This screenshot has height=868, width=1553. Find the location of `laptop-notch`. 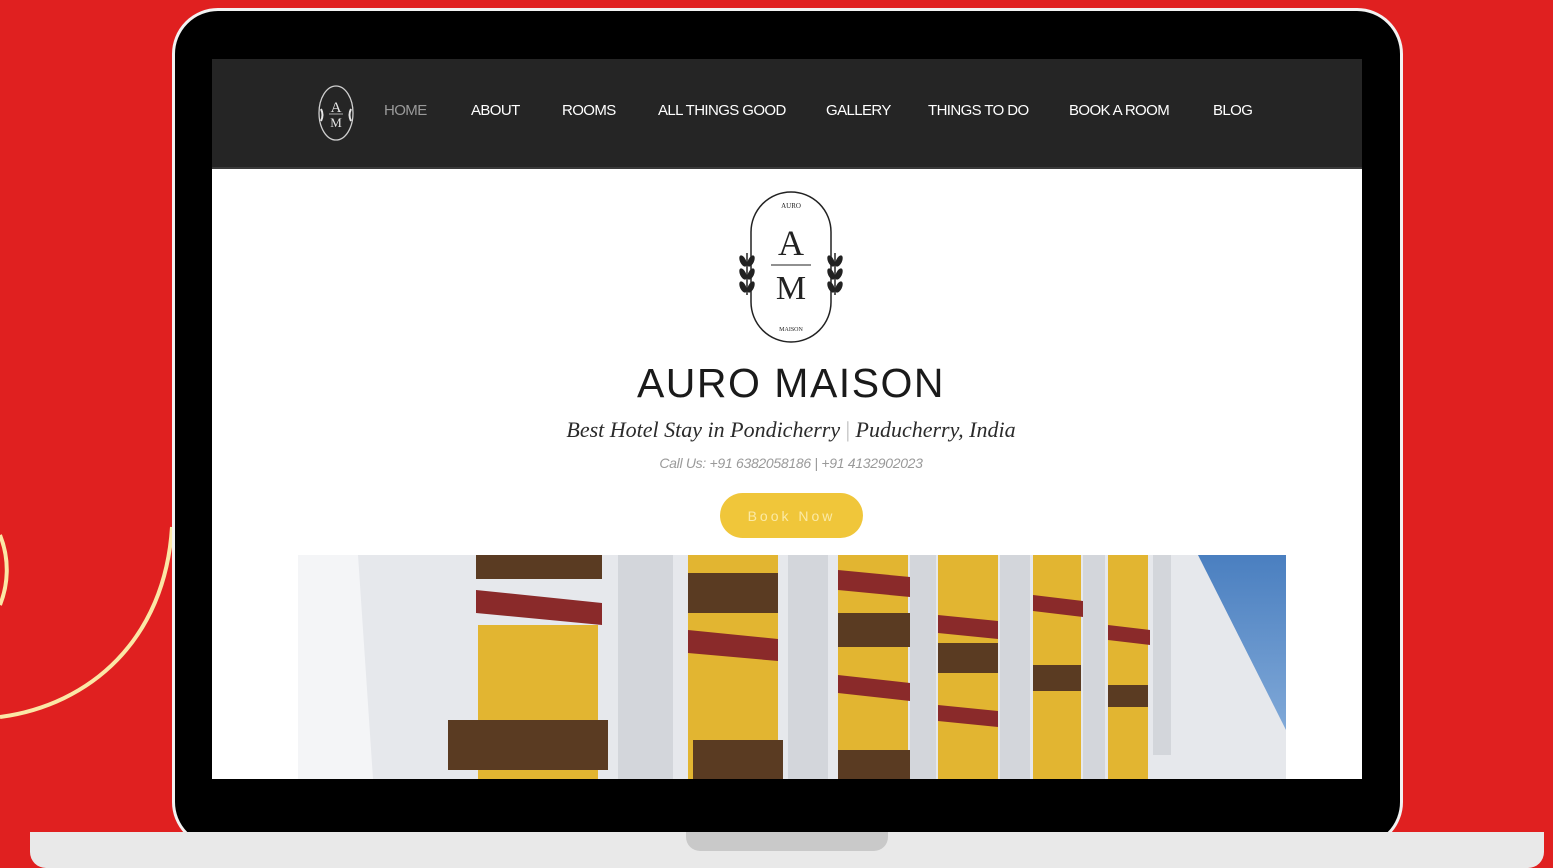

laptop-notch is located at coordinates (787, 841).